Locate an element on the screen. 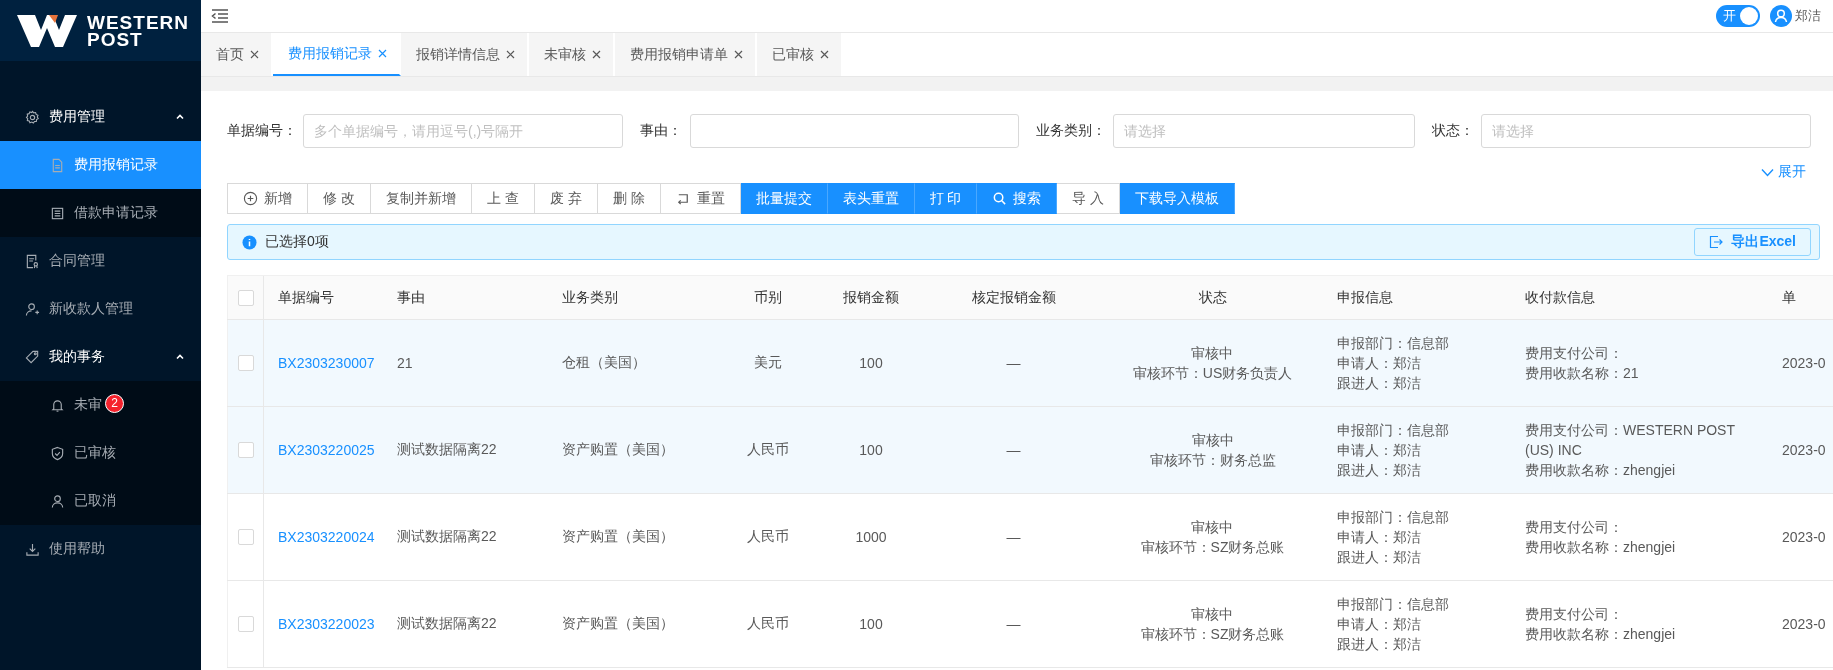  gear-icon is located at coordinates (32, 117).